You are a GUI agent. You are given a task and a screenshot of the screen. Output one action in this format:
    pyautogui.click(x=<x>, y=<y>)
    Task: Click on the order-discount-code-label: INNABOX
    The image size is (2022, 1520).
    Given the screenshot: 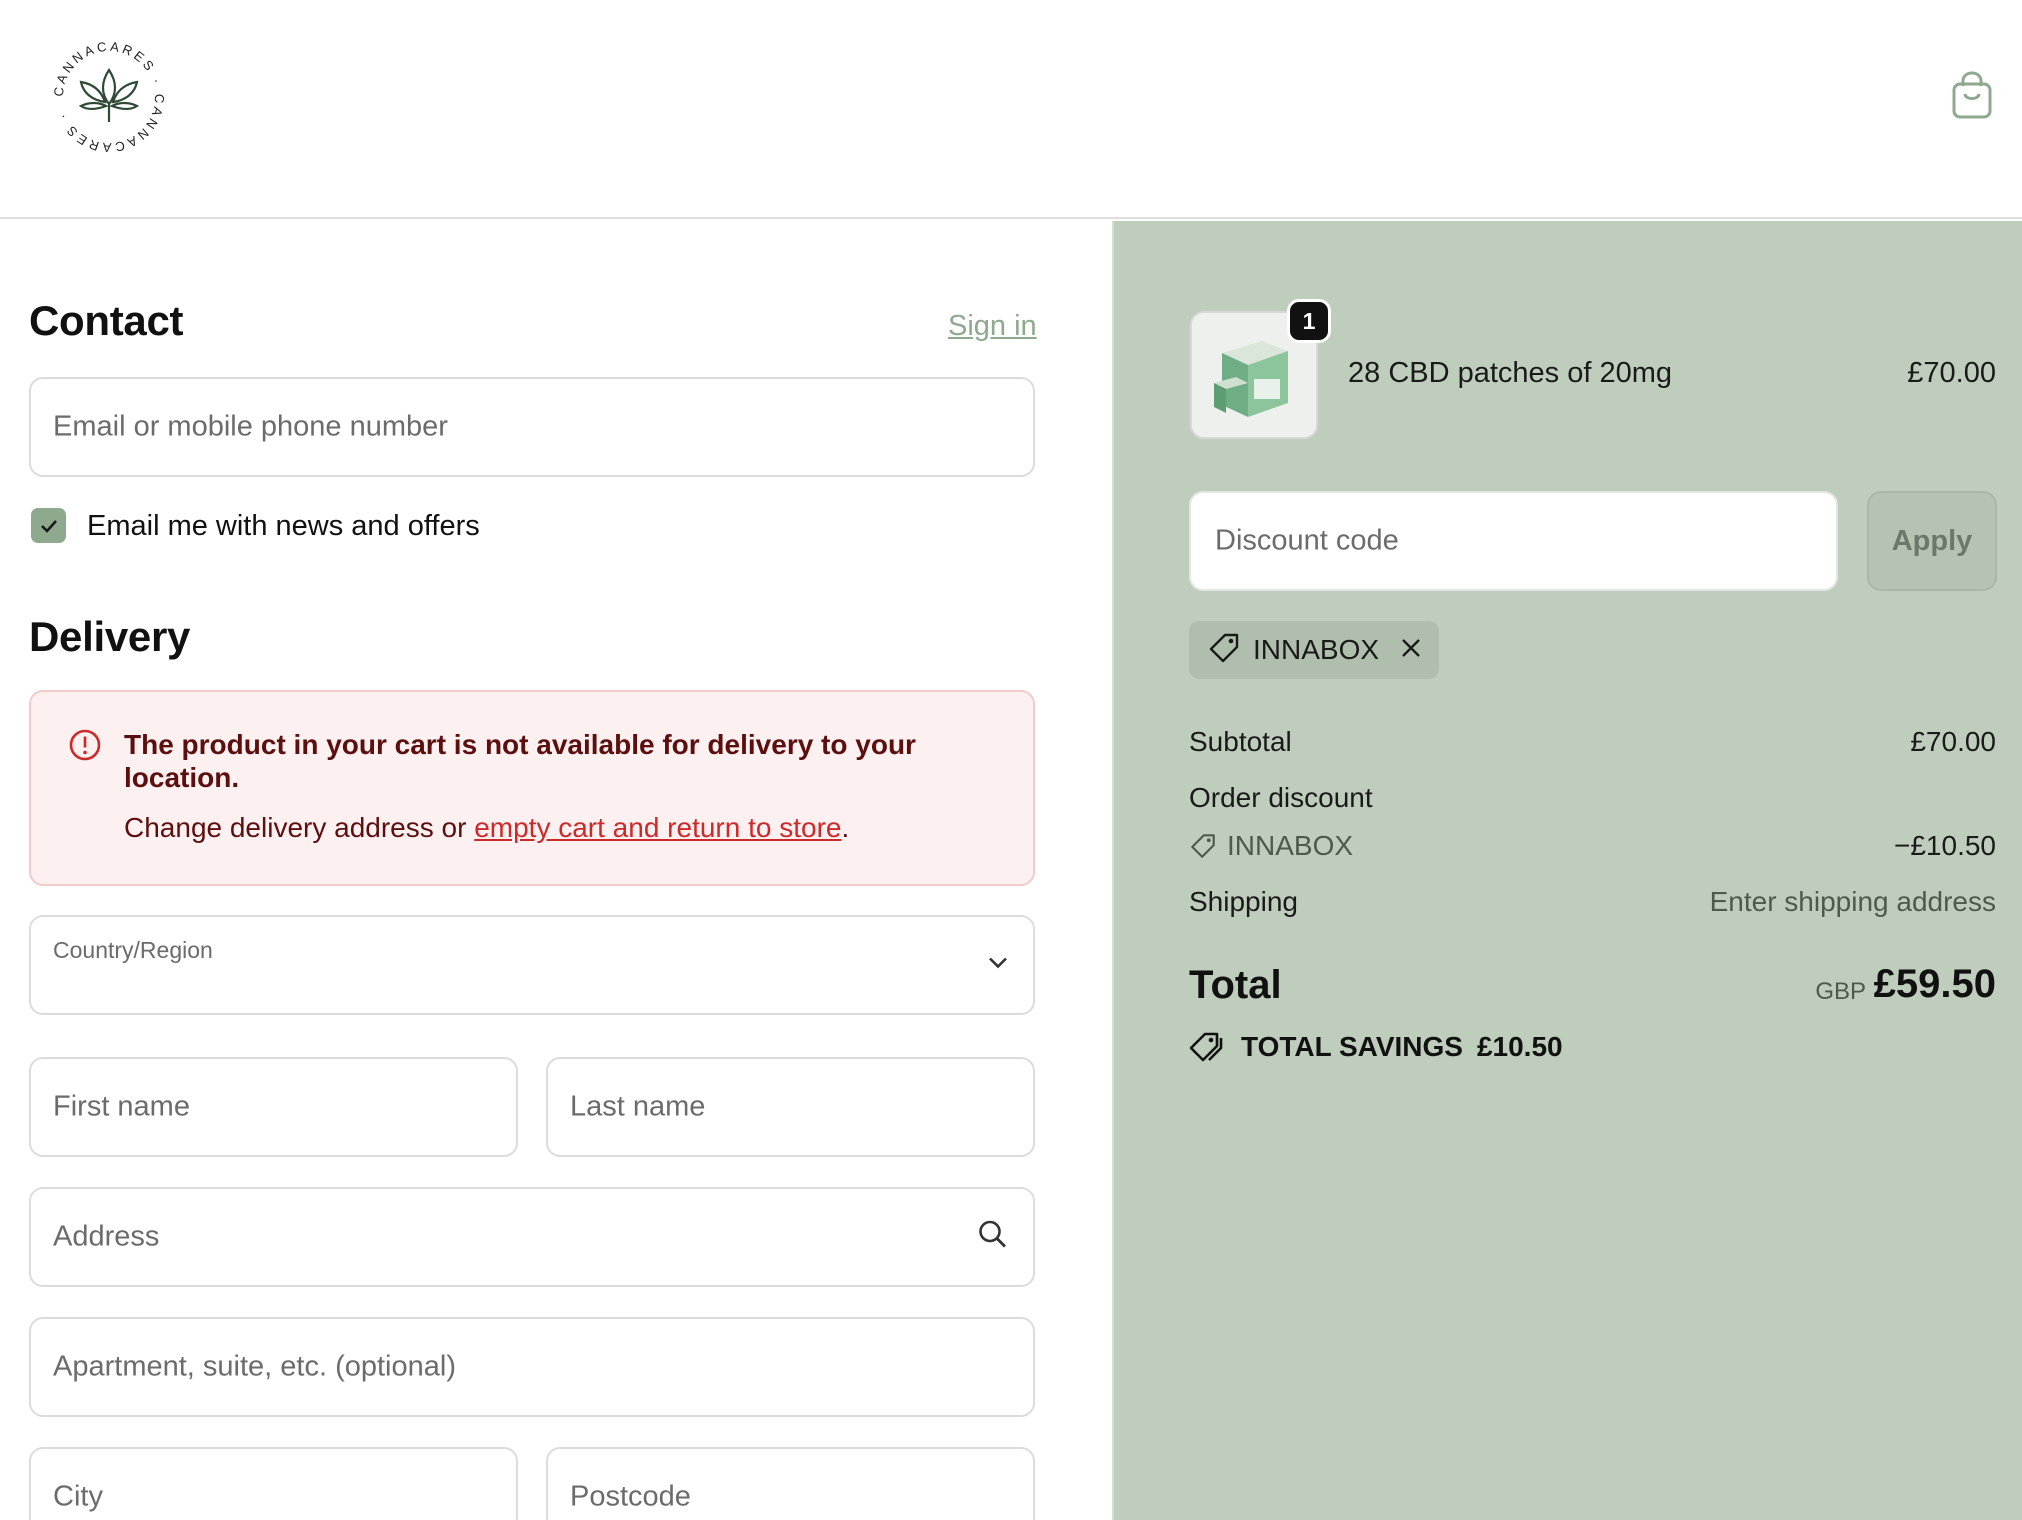 What is the action you would take?
    pyautogui.click(x=1290, y=845)
    